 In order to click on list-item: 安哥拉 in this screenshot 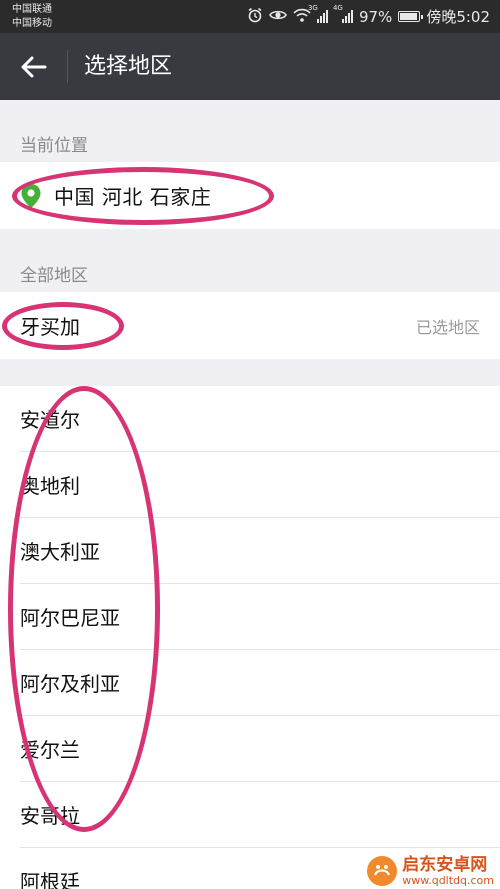, I will do `click(260, 815)`.